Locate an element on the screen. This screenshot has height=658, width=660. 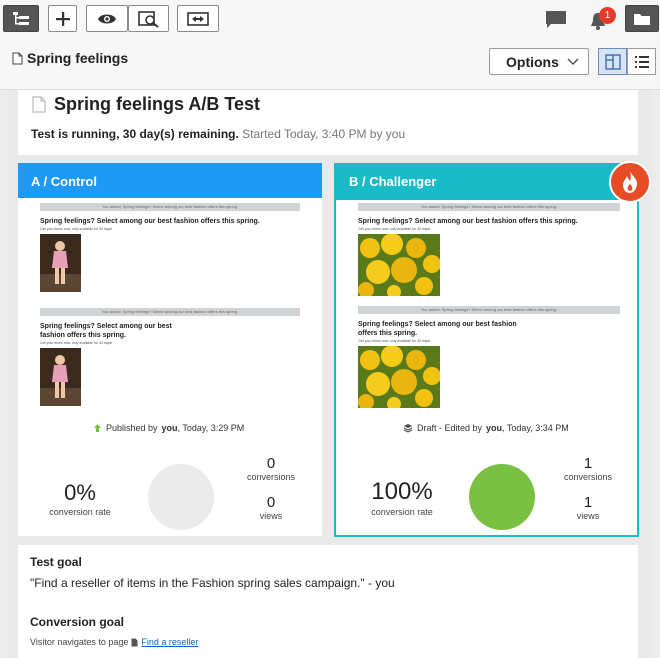
test-started: Started Today, 3:40 PM by you is located at coordinates (324, 134).